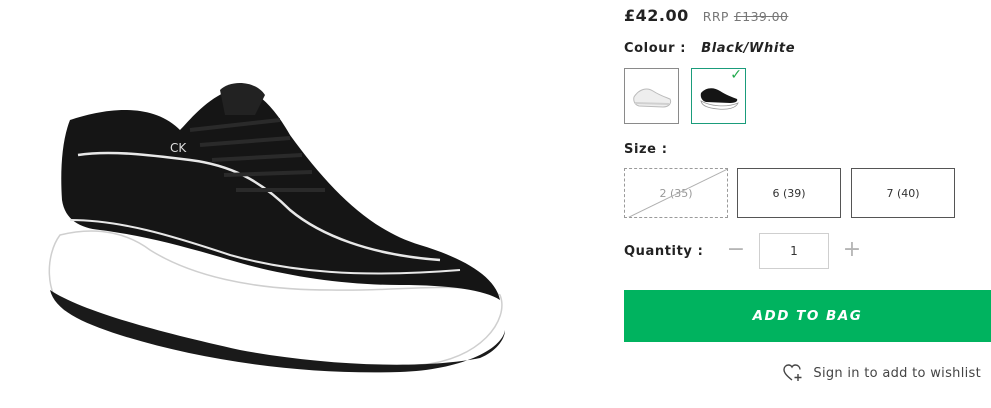 Image resolution: width=991 pixels, height=408 pixels. Describe the element at coordinates (655, 48) in the screenshot. I see `colour-label: Colour :` at that location.